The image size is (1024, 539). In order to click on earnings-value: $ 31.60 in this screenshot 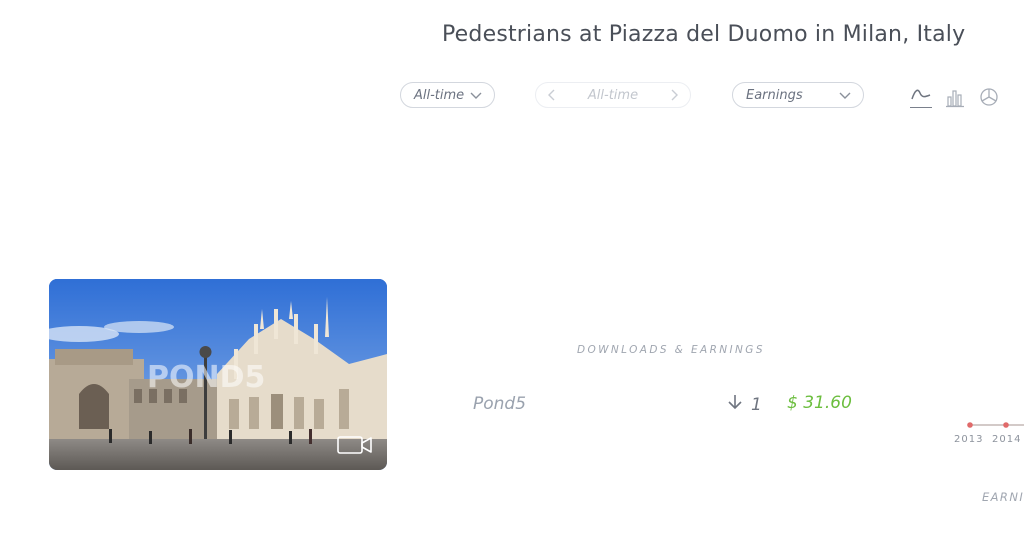, I will do `click(819, 403)`.